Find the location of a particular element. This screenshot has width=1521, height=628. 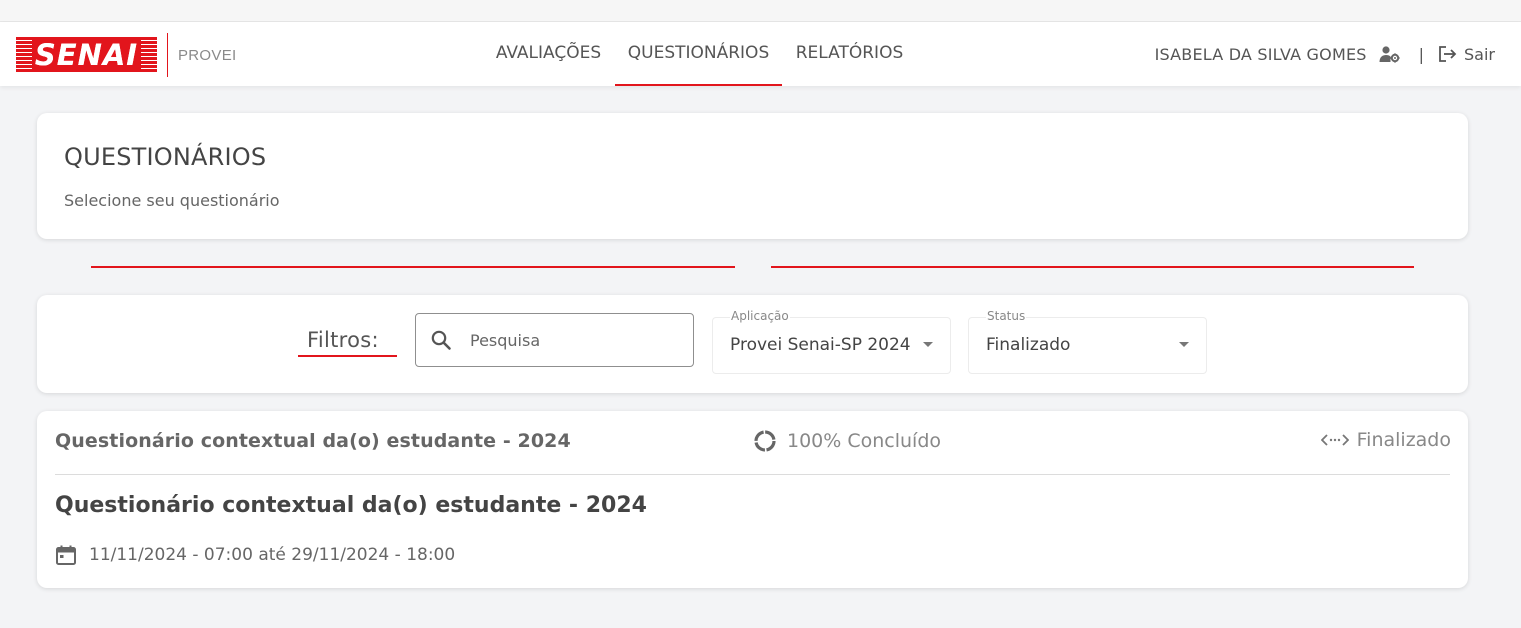

user-name: ISABELA DA SILVA GOMES is located at coordinates (1261, 54).